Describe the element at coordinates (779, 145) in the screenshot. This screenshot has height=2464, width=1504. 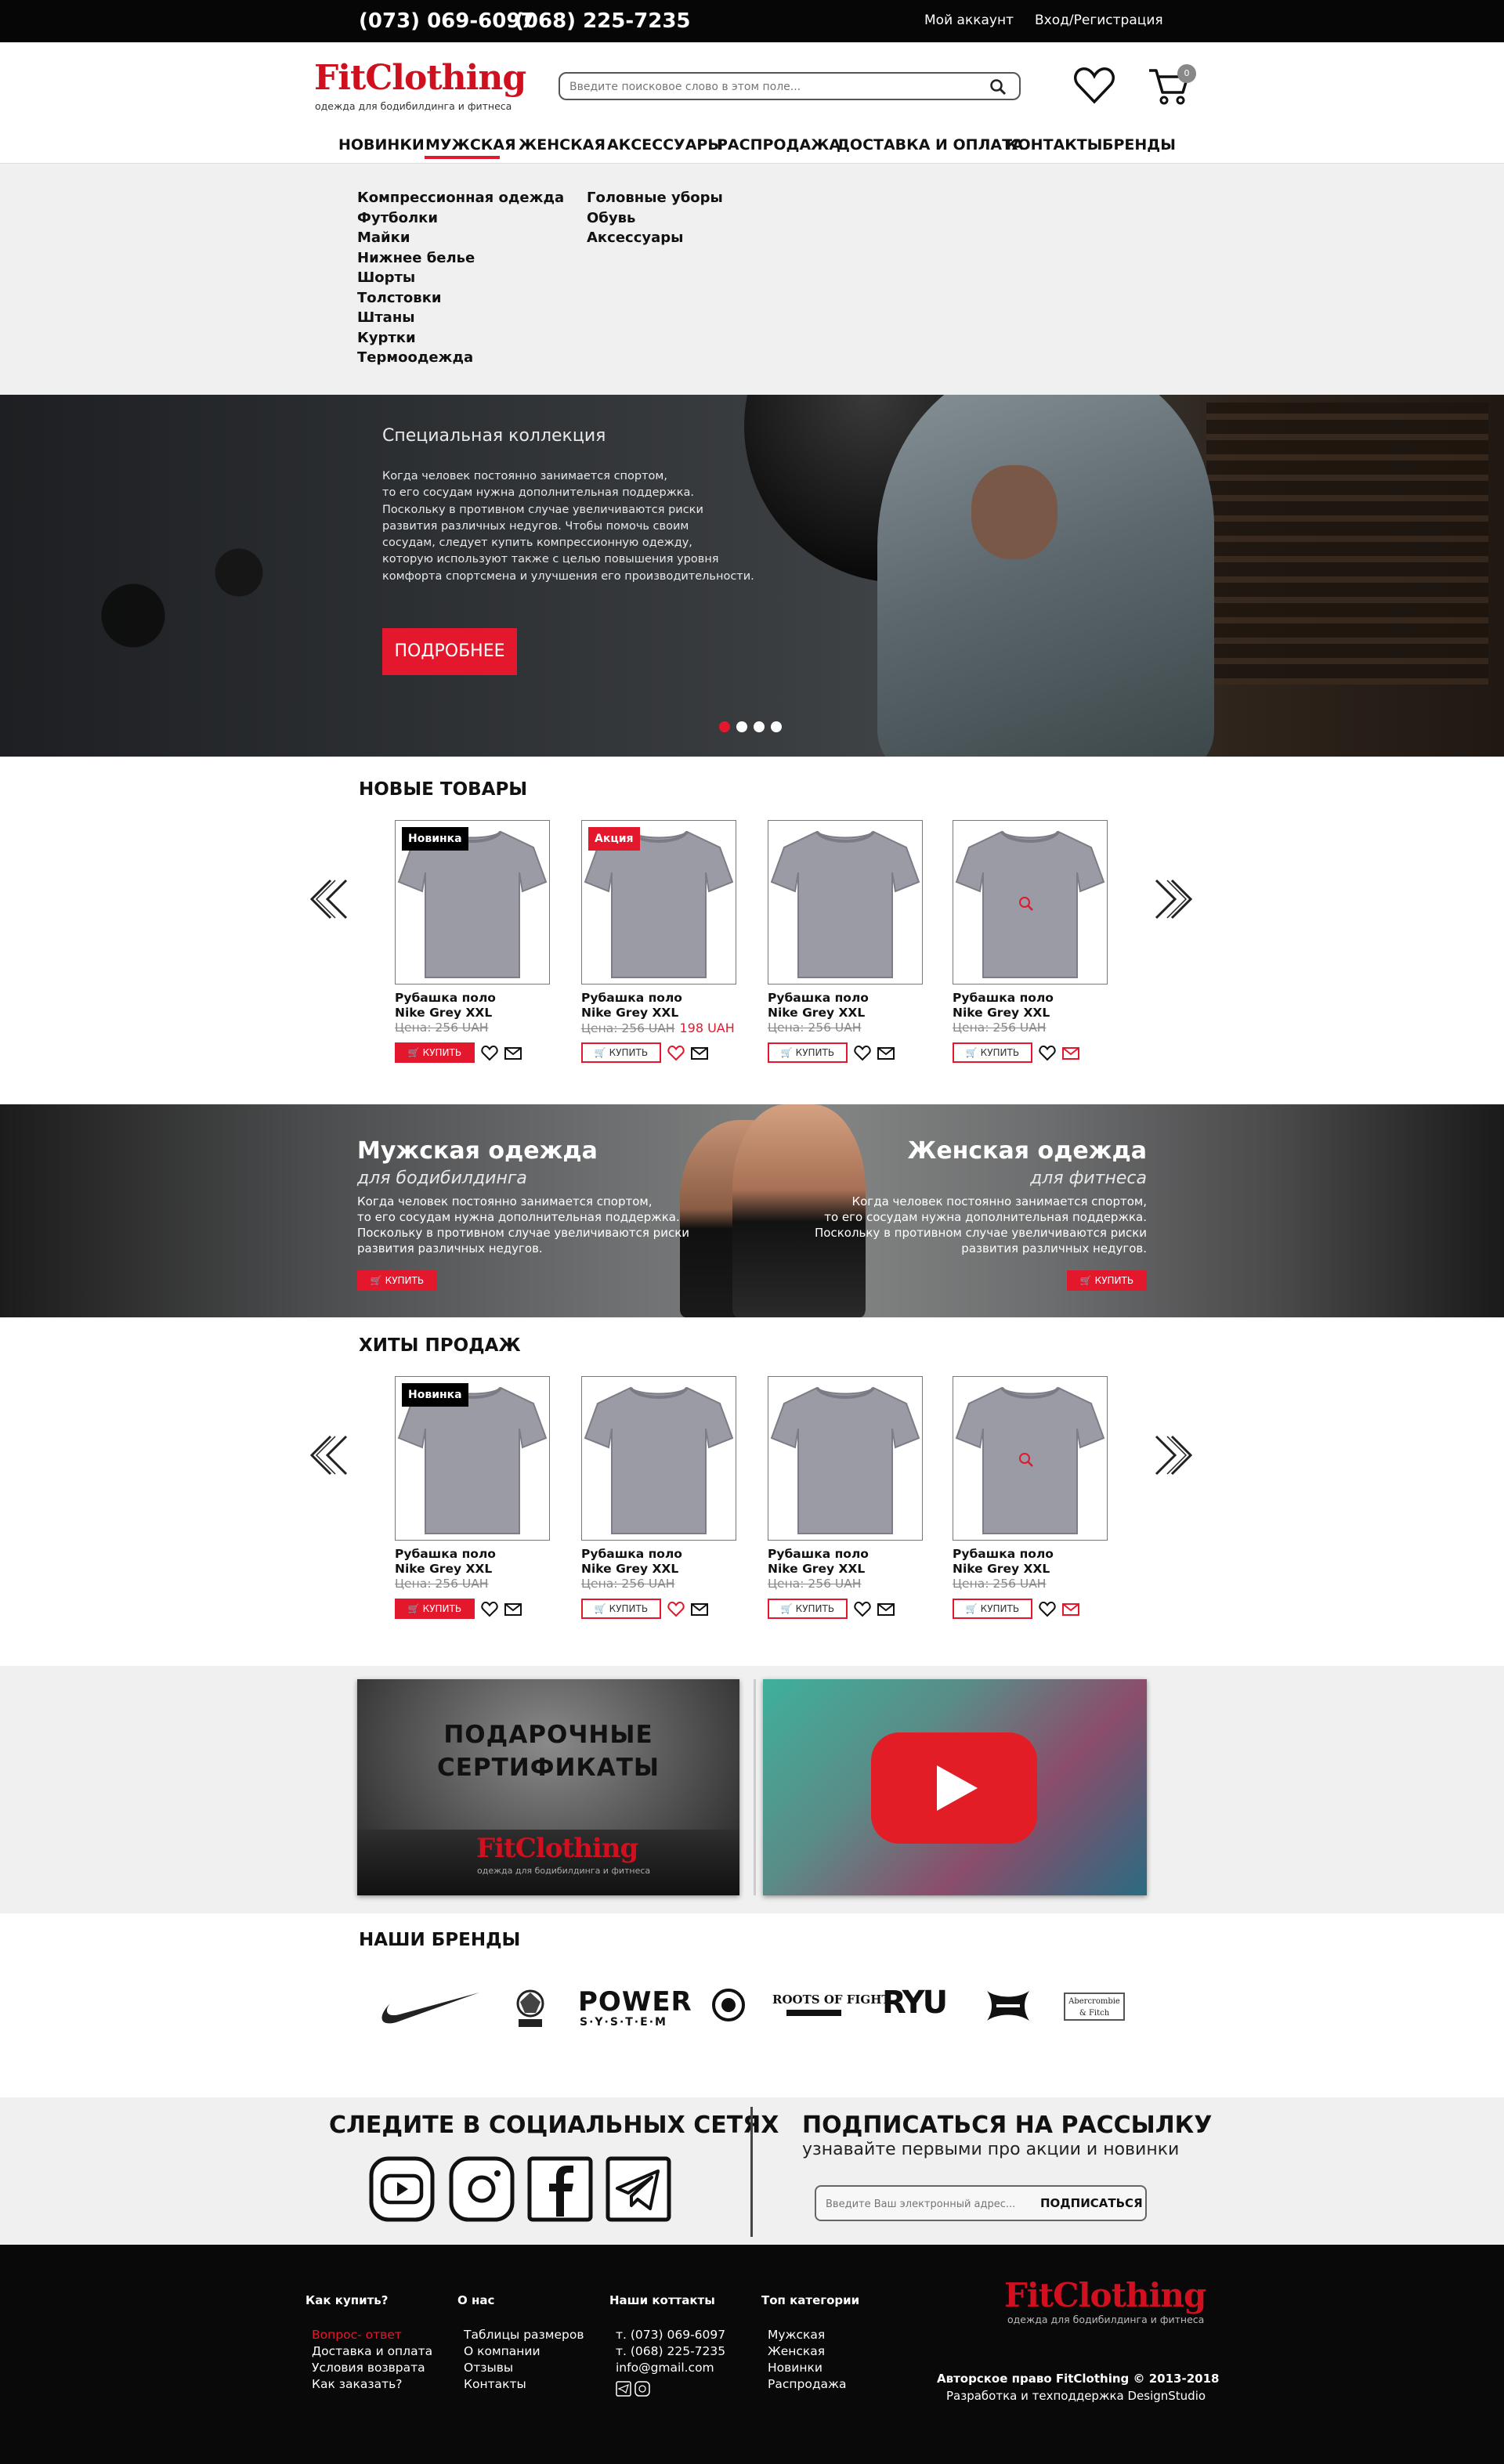
I see `nav-item-sale: РАСПРОДАЖА` at that location.